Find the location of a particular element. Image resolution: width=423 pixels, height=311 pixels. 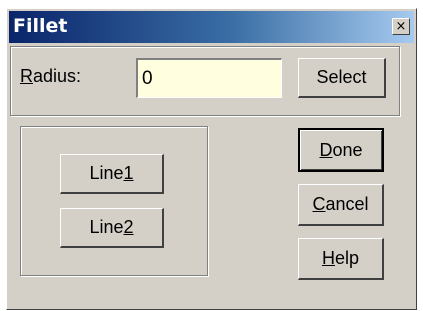

select-button: Select is located at coordinates (342, 78).